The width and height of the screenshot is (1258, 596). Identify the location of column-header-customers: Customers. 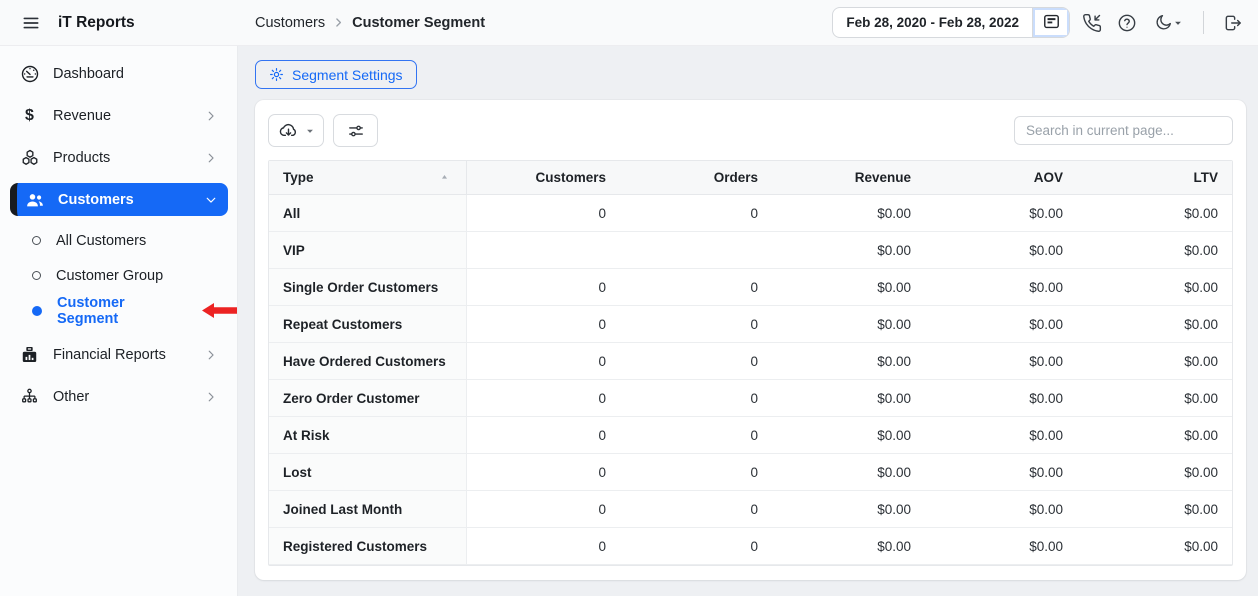
(543, 178).